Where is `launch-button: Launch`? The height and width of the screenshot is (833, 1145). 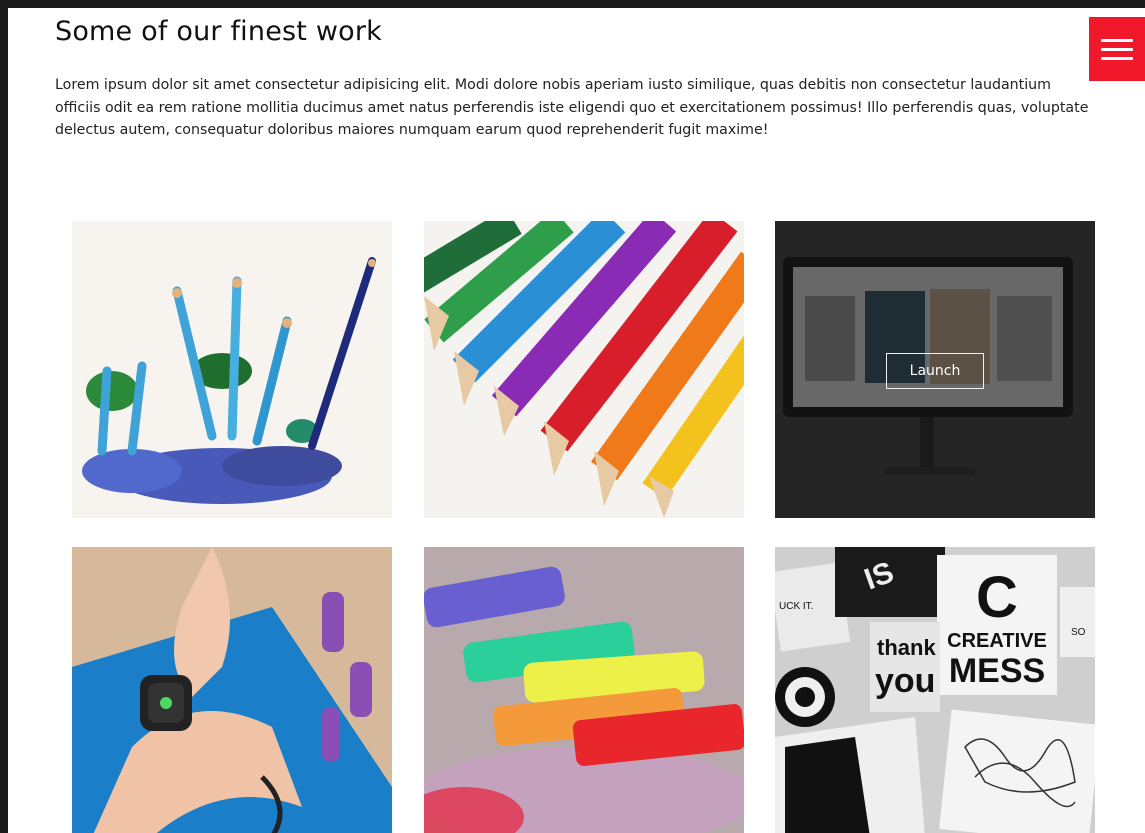 launch-button: Launch is located at coordinates (935, 371).